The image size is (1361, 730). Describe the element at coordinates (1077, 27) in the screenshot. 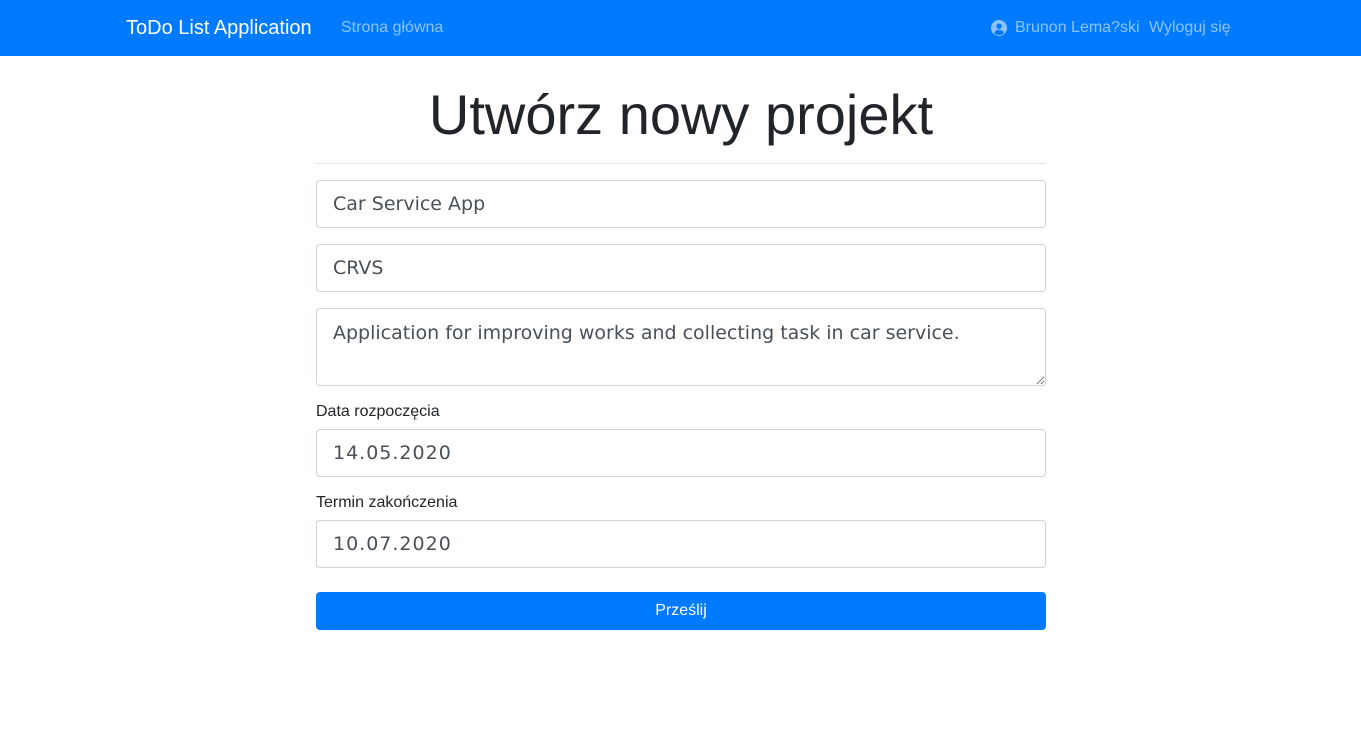

I see `user-name: Brunon Lema?ski` at that location.